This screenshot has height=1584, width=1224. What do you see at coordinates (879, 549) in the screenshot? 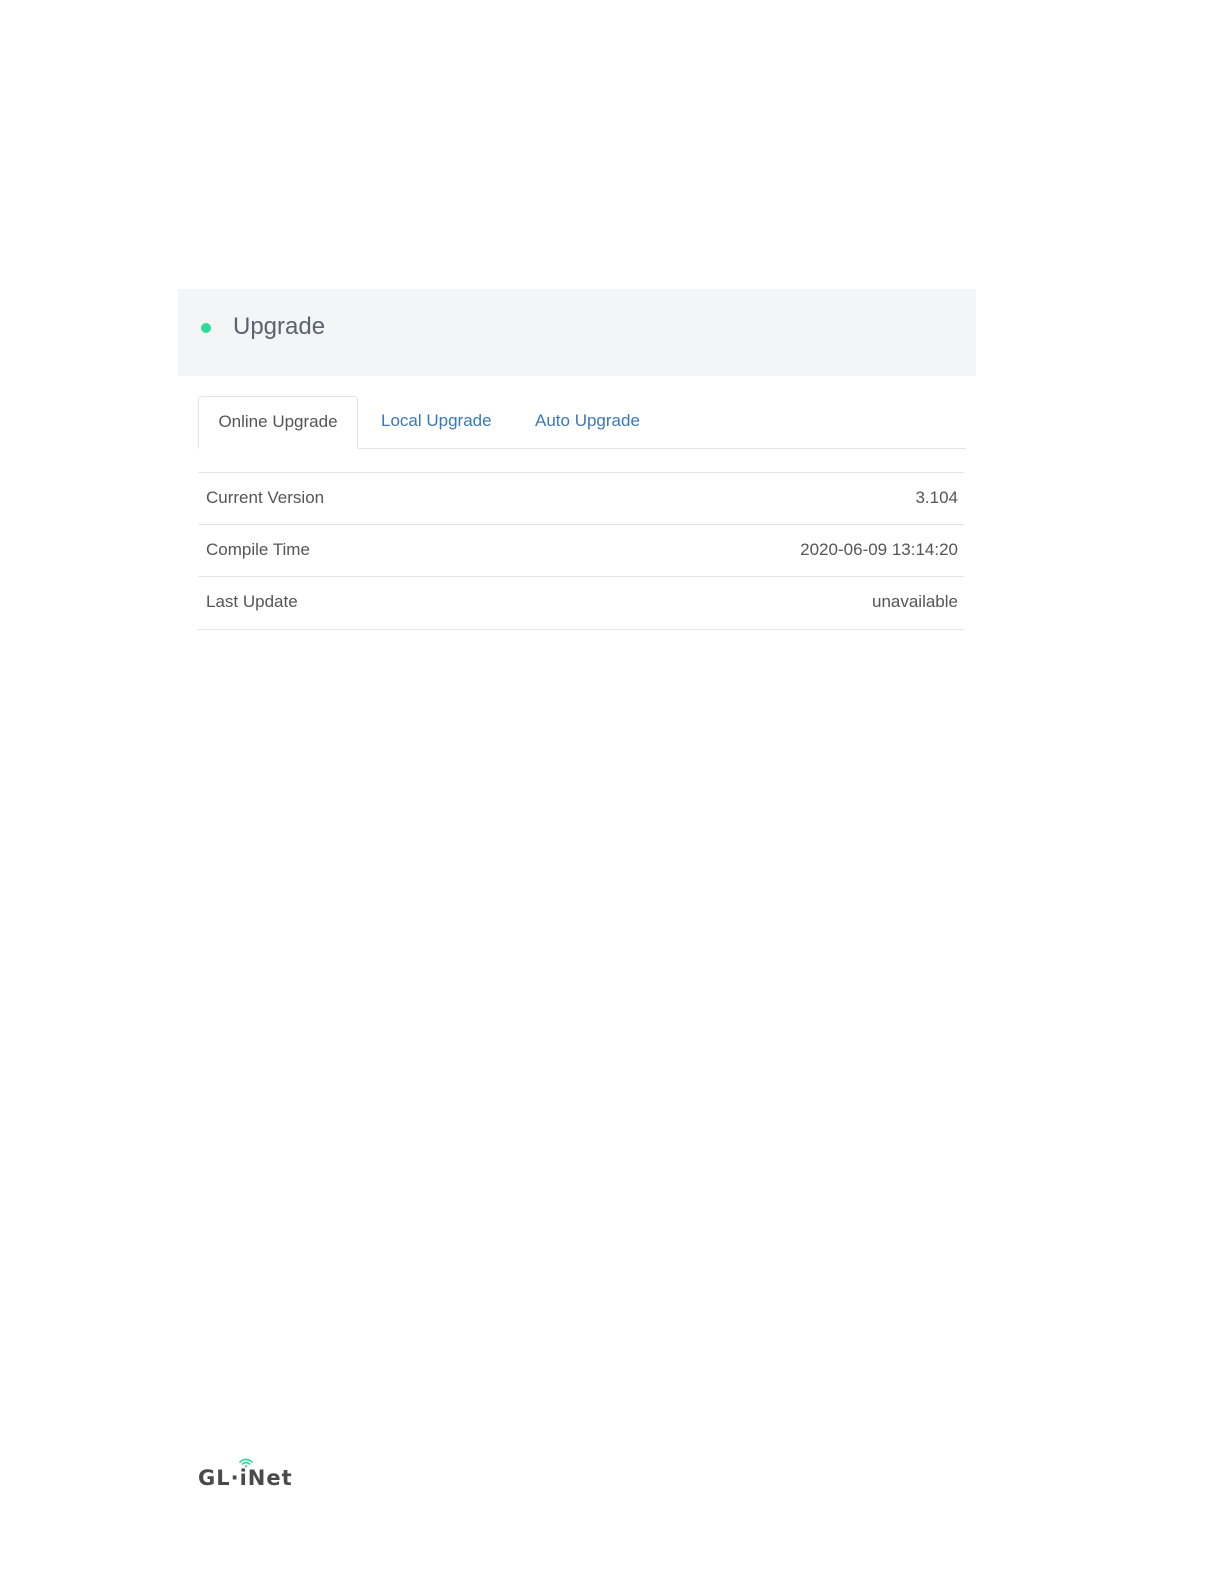
I see `compile-time-value: 2020-06-09 13:14:20` at bounding box center [879, 549].